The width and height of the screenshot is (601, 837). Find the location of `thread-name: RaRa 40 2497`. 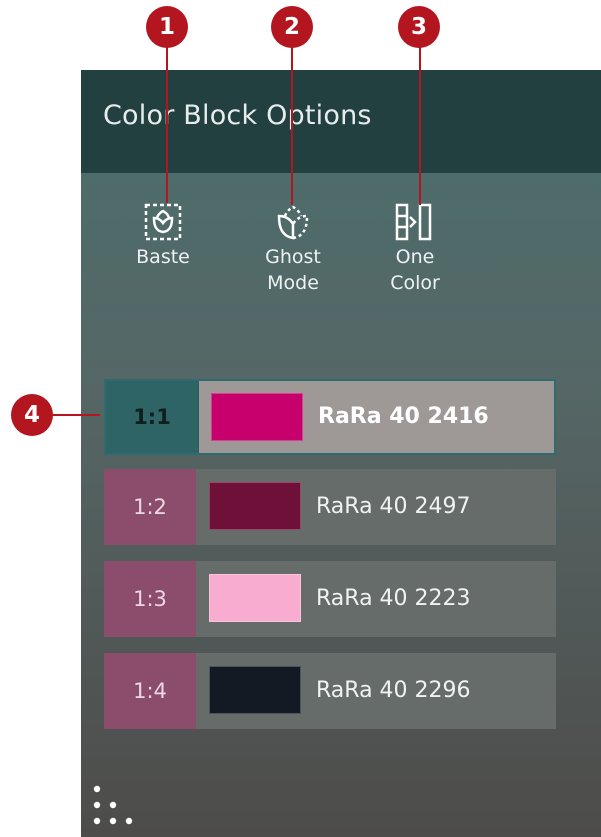

thread-name: RaRa 40 2497 is located at coordinates (393, 506).